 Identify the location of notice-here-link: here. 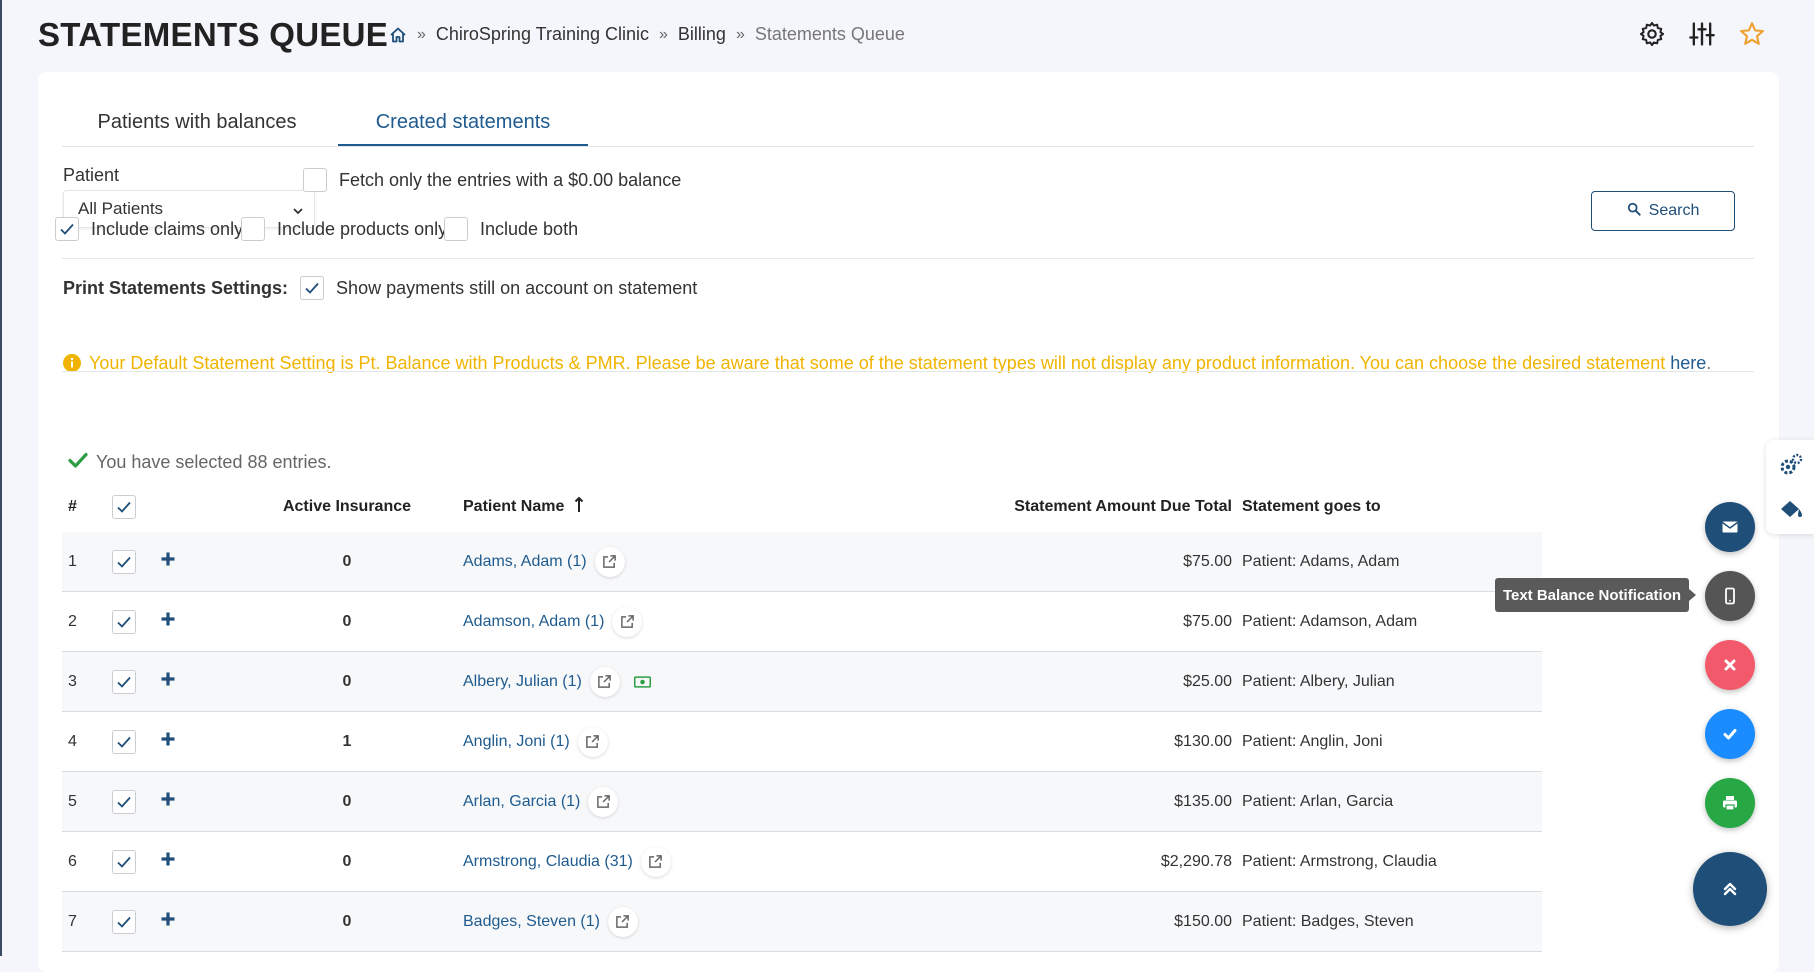
(1688, 363).